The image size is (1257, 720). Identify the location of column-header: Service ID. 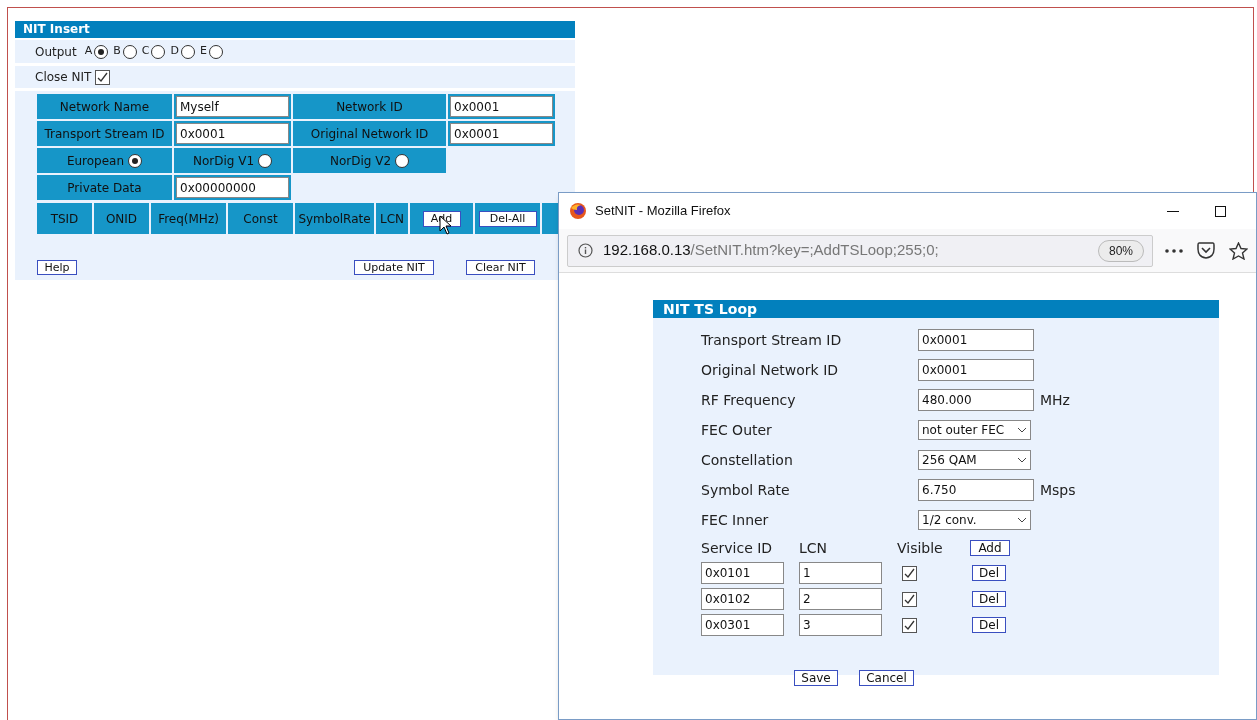
(737, 548).